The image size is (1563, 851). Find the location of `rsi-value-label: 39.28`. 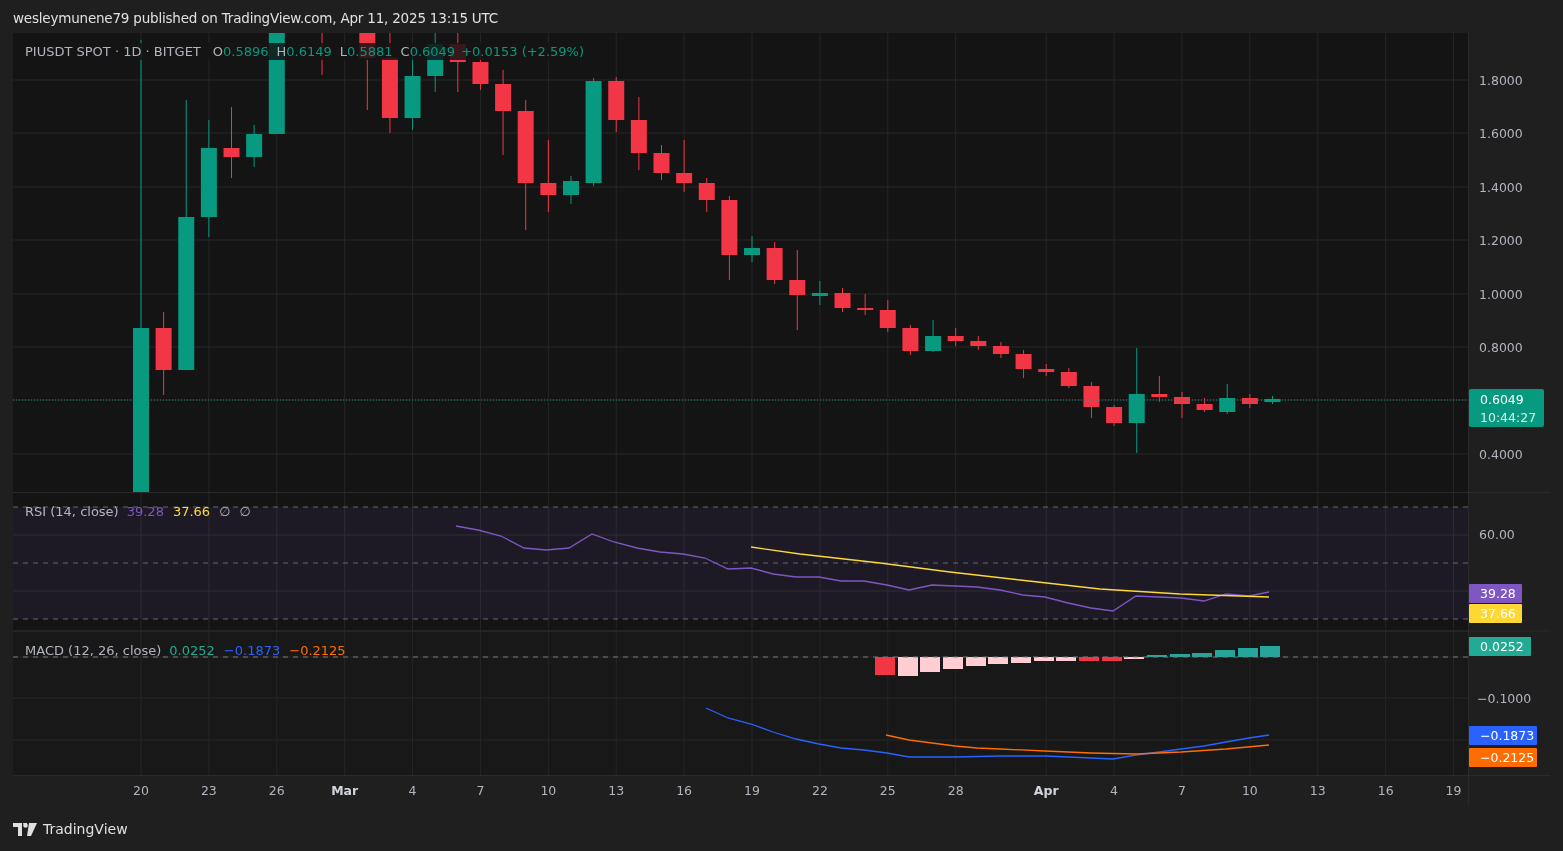

rsi-value-label: 39.28 is located at coordinates (1495, 593).